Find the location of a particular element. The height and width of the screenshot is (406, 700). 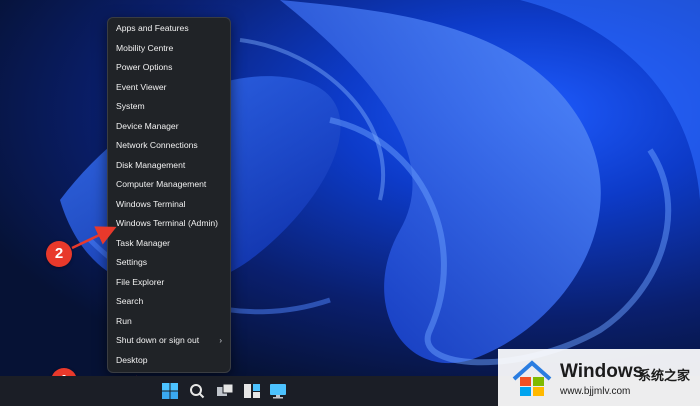

menu-item-network-connections: Network Connections is located at coordinates (169, 146).